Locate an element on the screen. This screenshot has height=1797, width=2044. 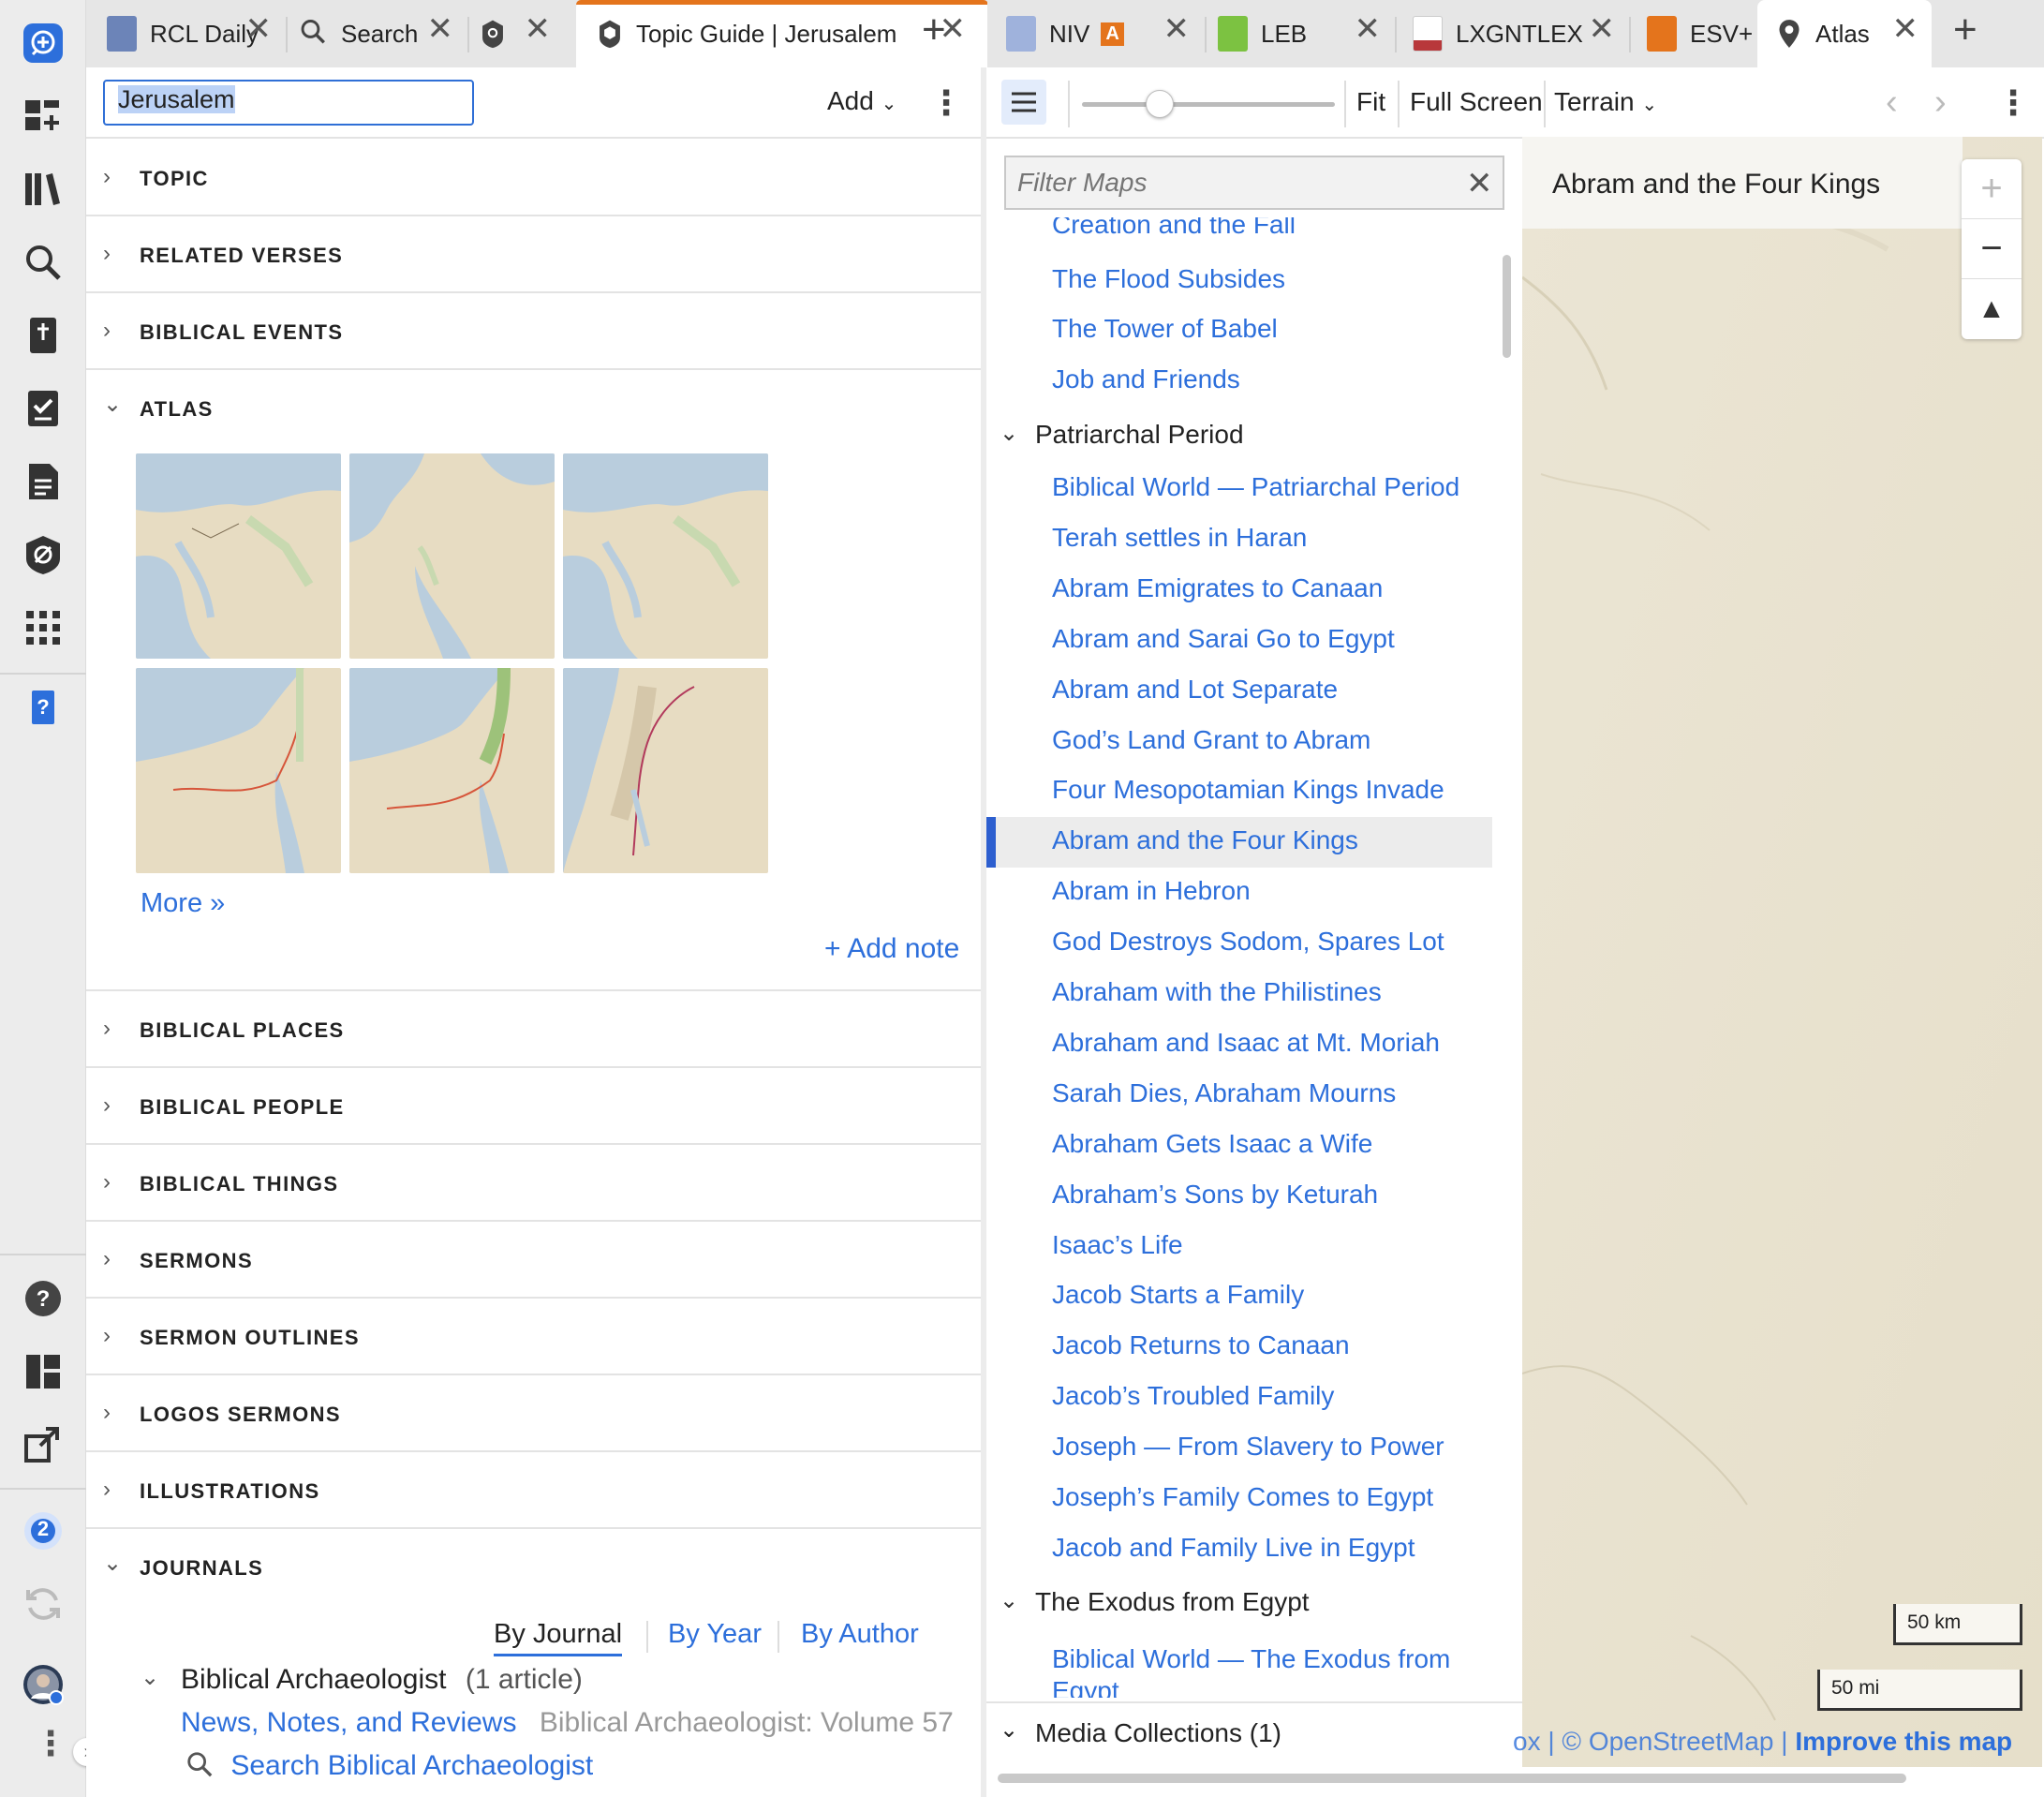
map-list-item: God Destroys Sodom, Spares Lot is located at coordinates (1248, 942).